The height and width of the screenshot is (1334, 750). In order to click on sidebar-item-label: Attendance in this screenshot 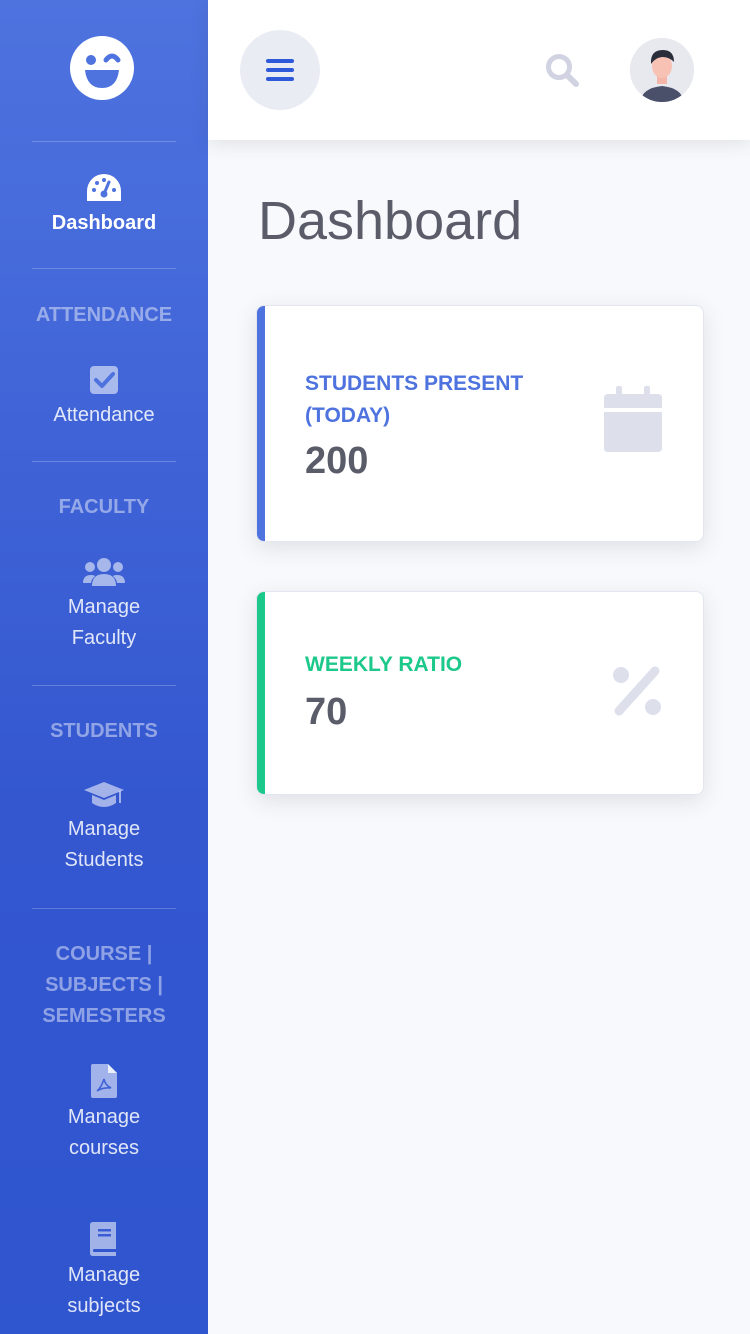, I will do `click(104, 415)`.